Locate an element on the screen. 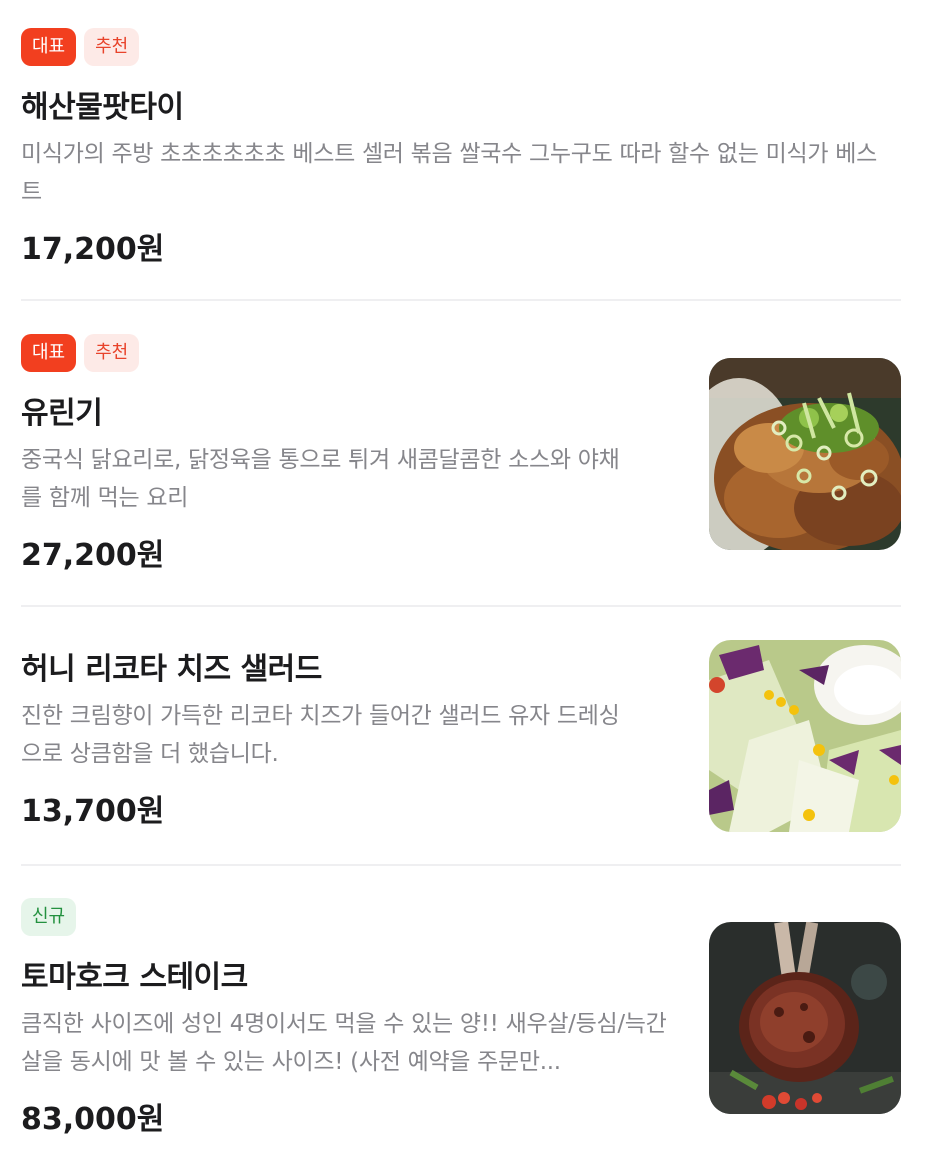 This screenshot has width=934, height=1156. menu-item-name: 허니 리코타 치즈 샐러드 is located at coordinates (171, 669).